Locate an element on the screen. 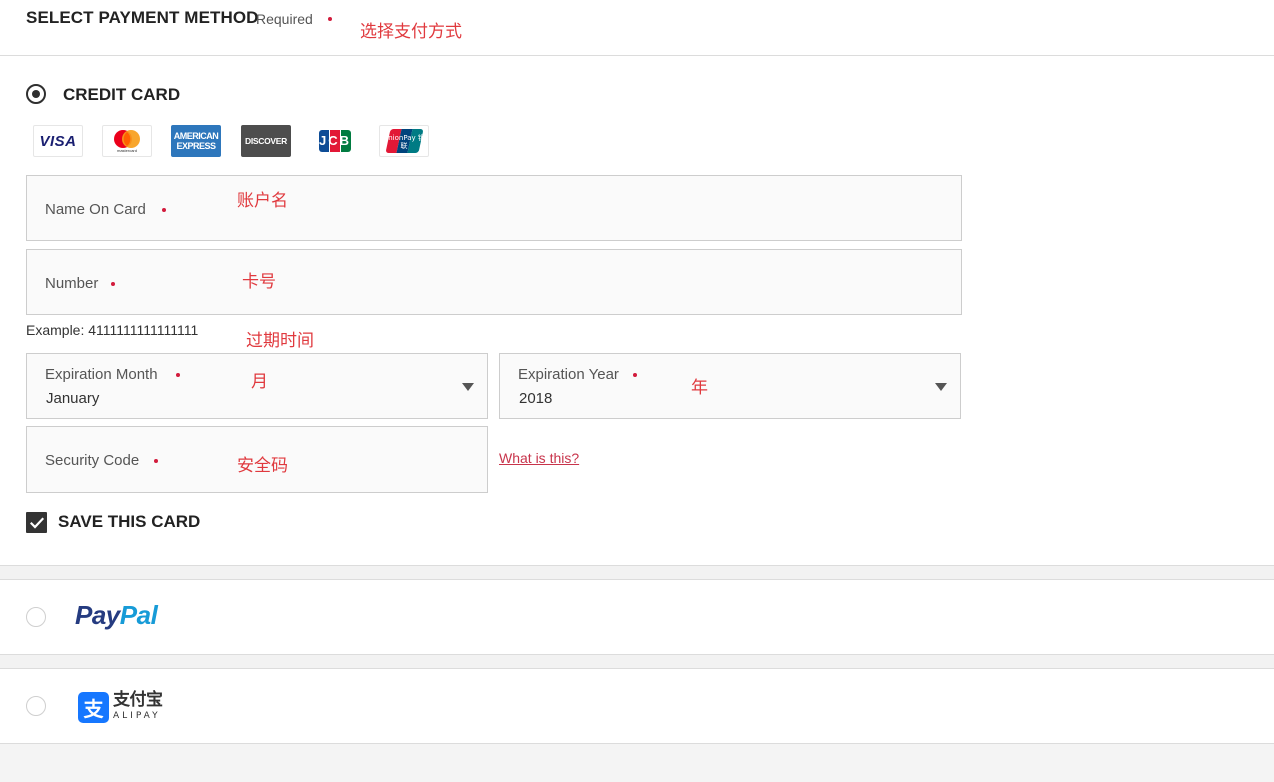 Image resolution: width=1274 pixels, height=782 pixels. expiration-annotation: 过期时间 is located at coordinates (280, 341).